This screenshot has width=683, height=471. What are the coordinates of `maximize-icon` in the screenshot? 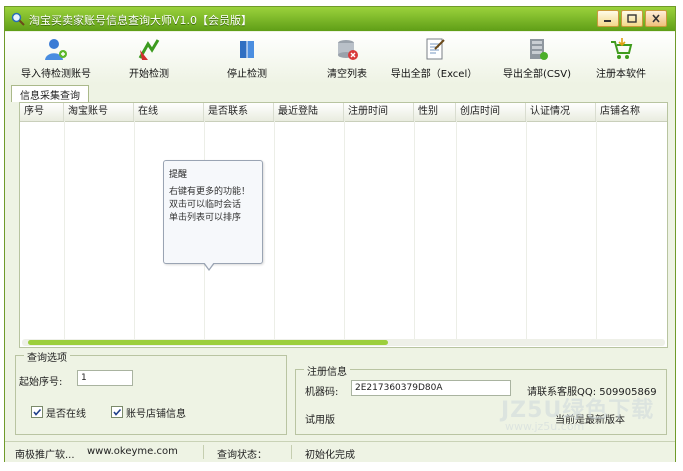 It's located at (632, 18).